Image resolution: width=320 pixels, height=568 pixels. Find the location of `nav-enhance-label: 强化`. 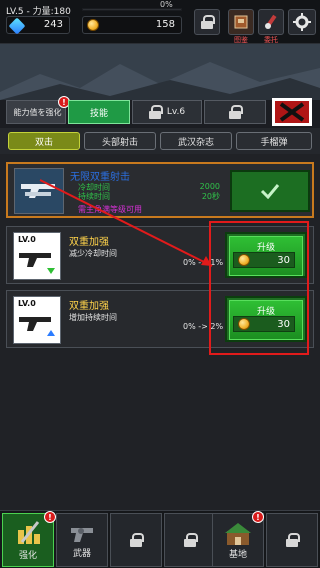

nav-enhance-label: 强化 is located at coordinates (27, 555).